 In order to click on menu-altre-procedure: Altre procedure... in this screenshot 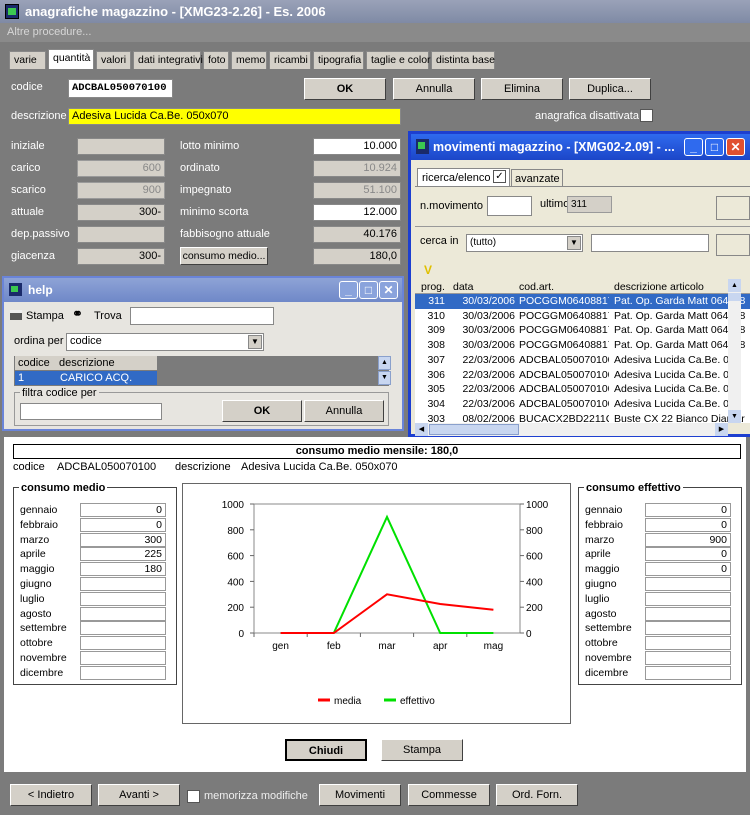, I will do `click(49, 32)`.